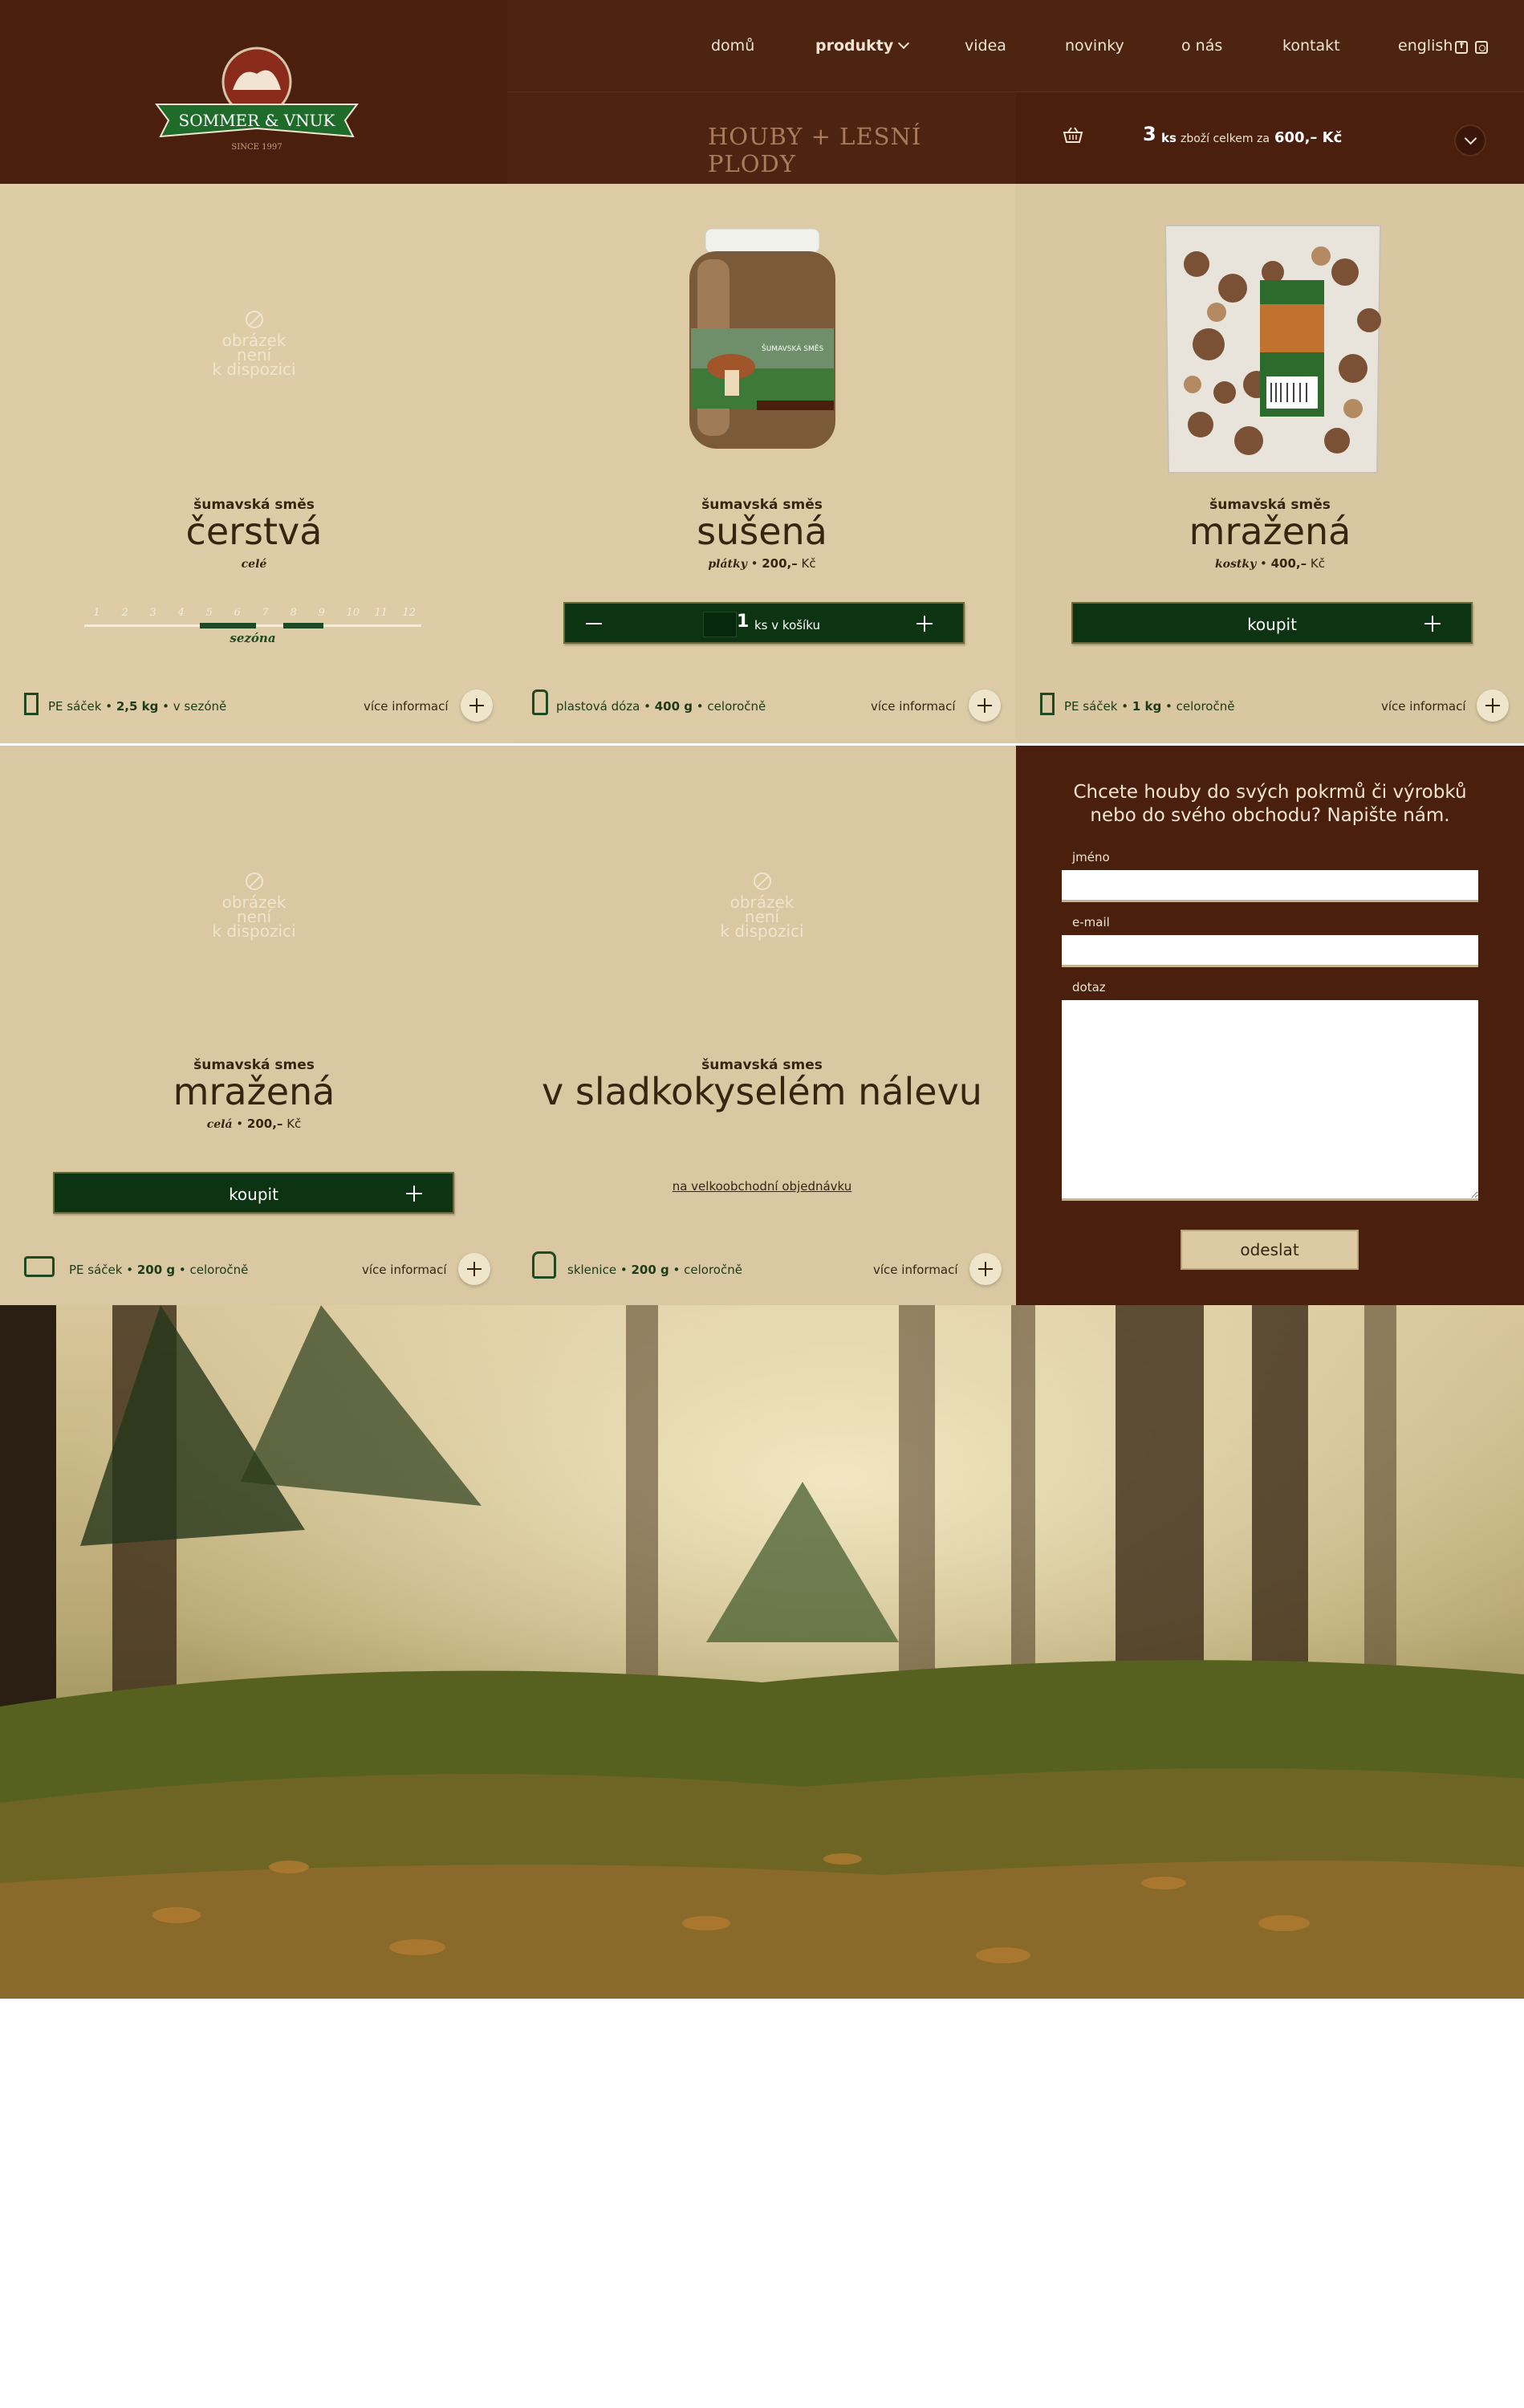  What do you see at coordinates (1169, 138) in the screenshot?
I see `cart-count-unit: ks` at bounding box center [1169, 138].